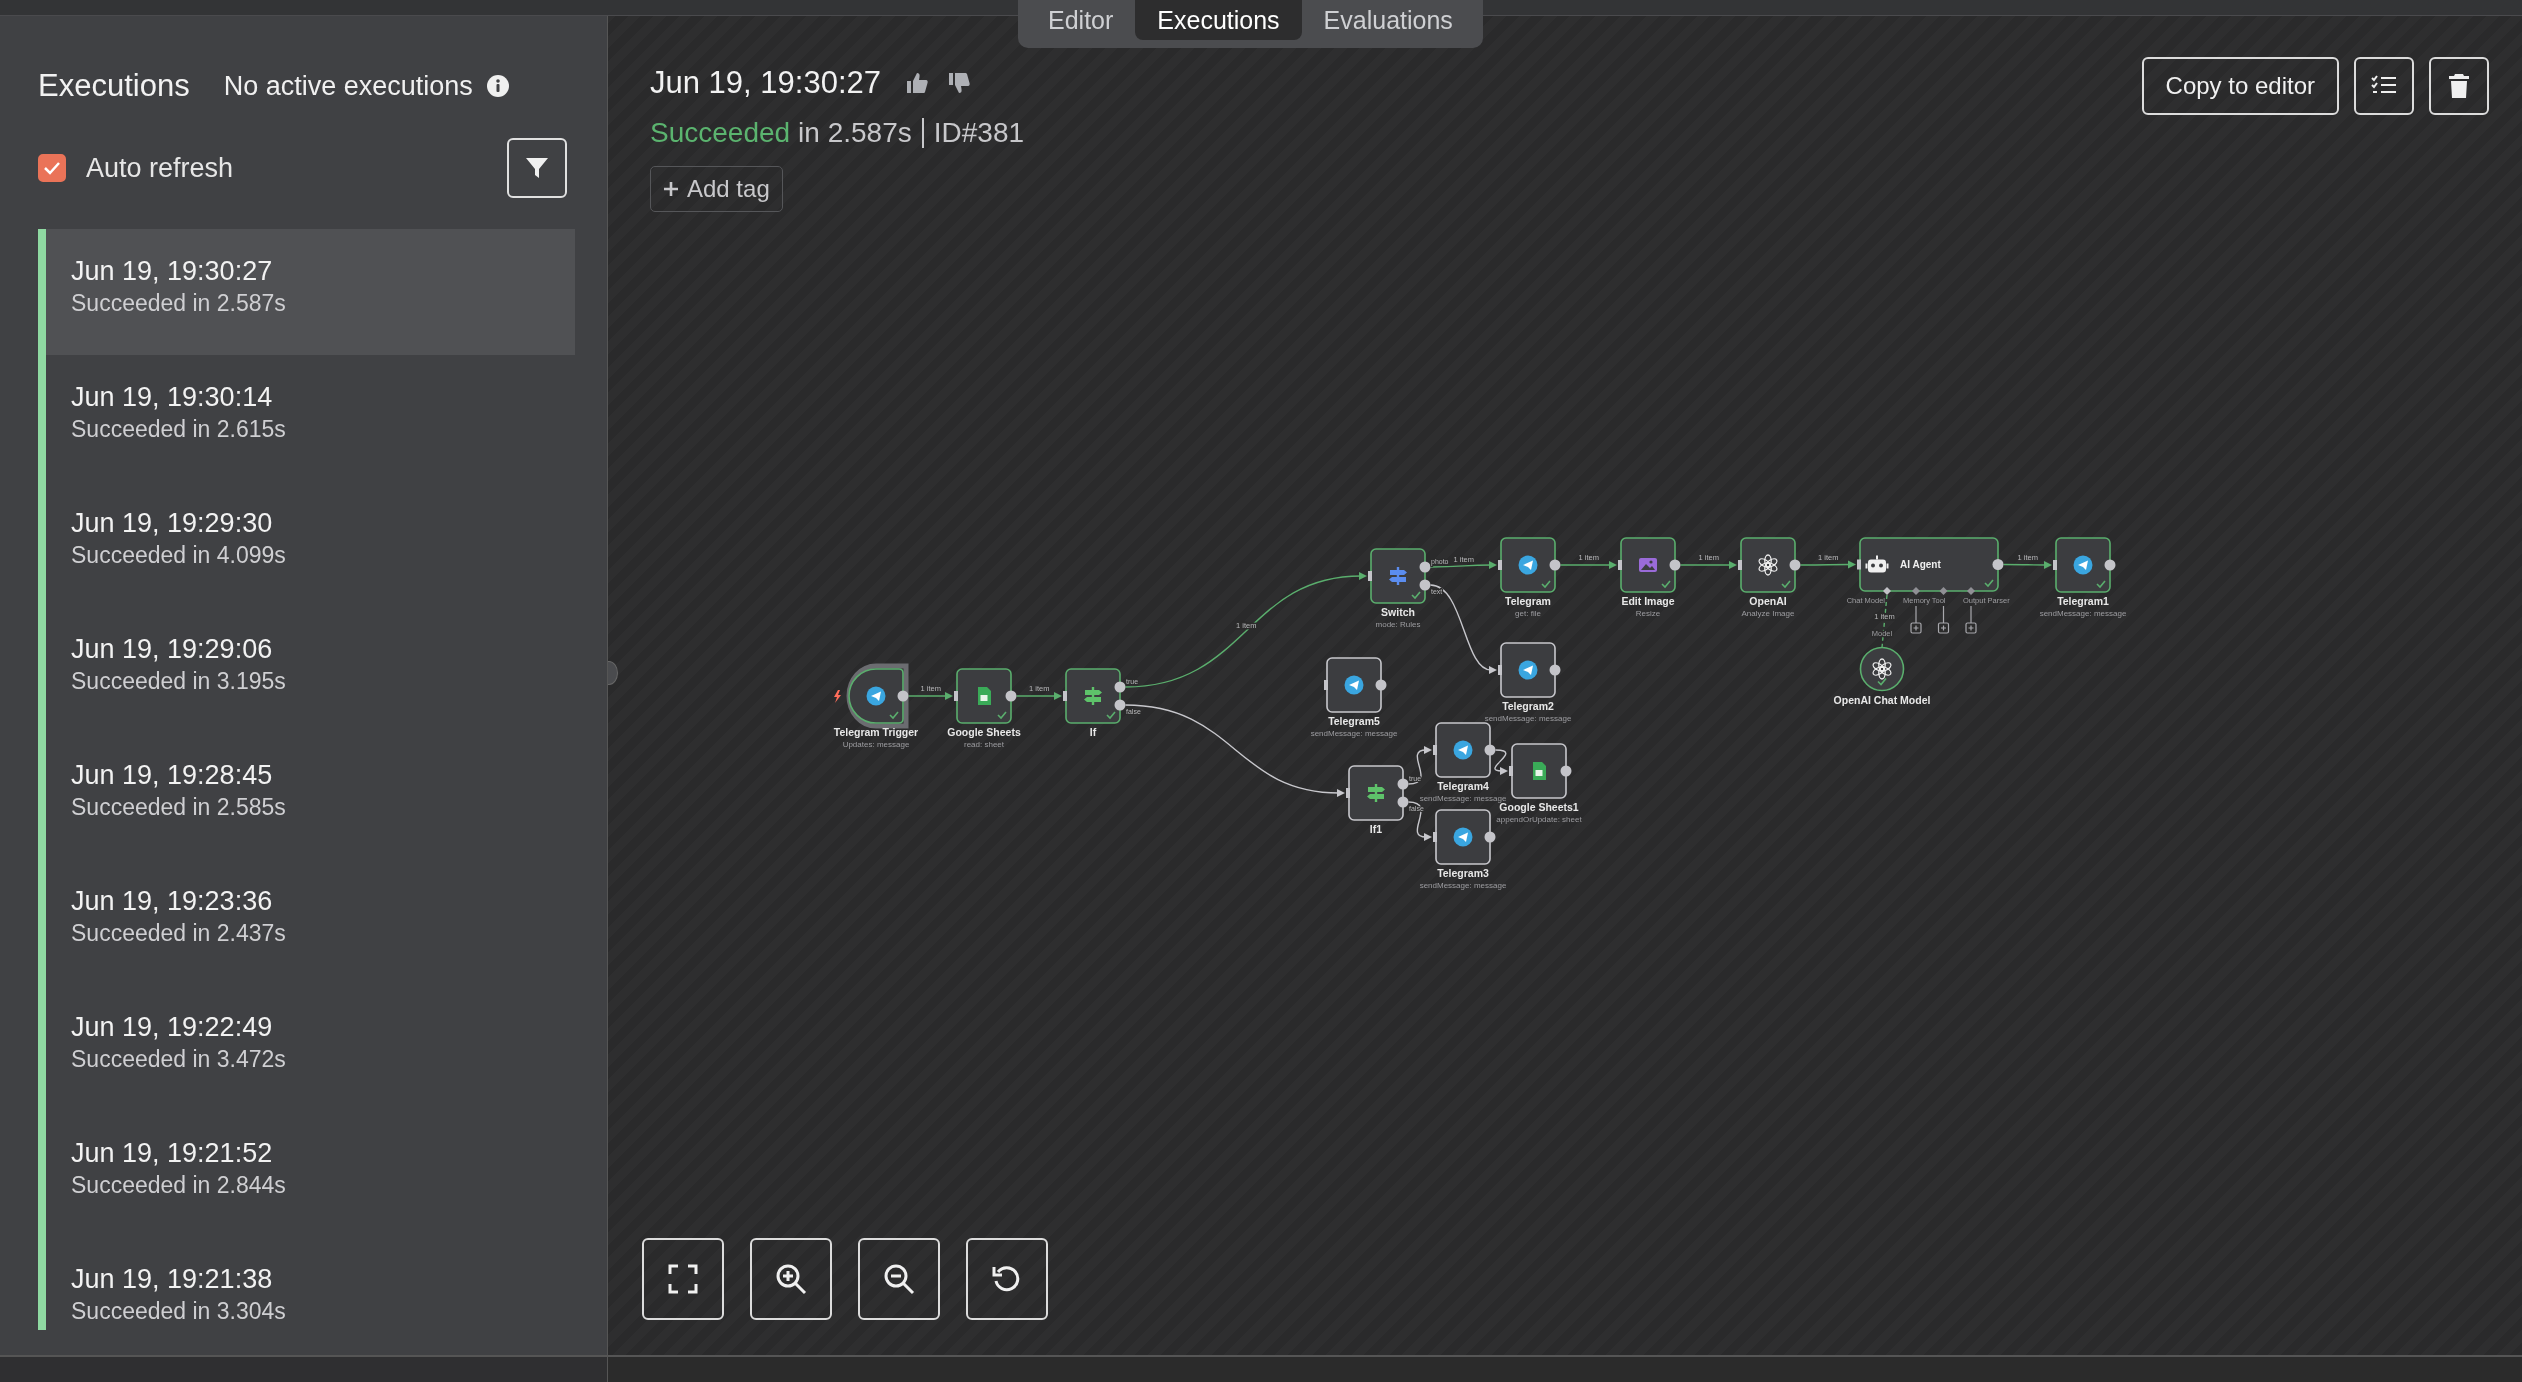  Describe the element at coordinates (172, 271) in the screenshot. I see `execution-time: Jun 19, 19:30:27` at that location.